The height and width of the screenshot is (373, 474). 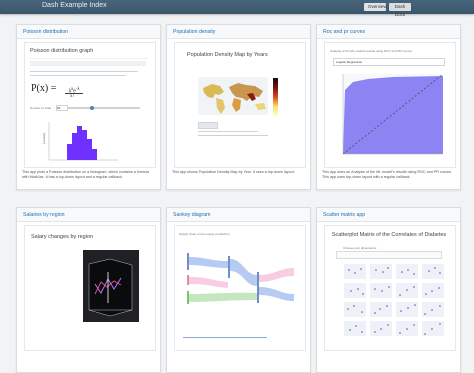 What do you see at coordinates (88, 215) in the screenshot?
I see `card-header: Salaries by region` at bounding box center [88, 215].